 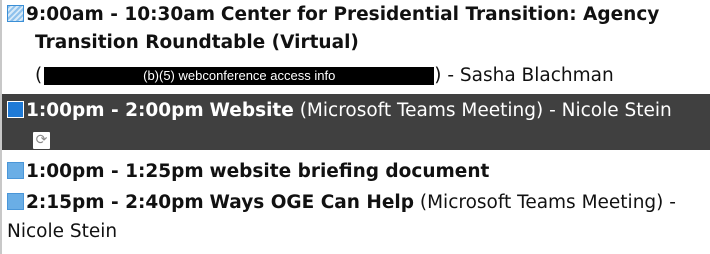 I want to click on event-organizer: ) - Sasha Blachman, so click(x=524, y=75).